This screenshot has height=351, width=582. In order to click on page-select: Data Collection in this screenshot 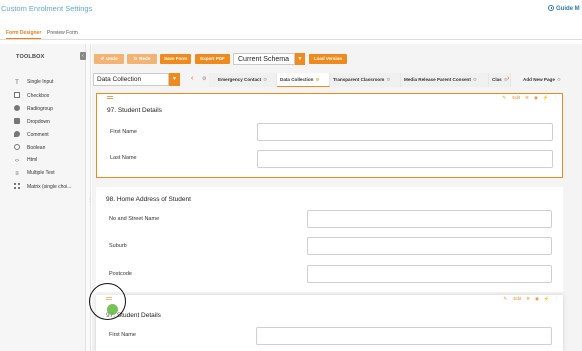, I will do `click(131, 79)`.